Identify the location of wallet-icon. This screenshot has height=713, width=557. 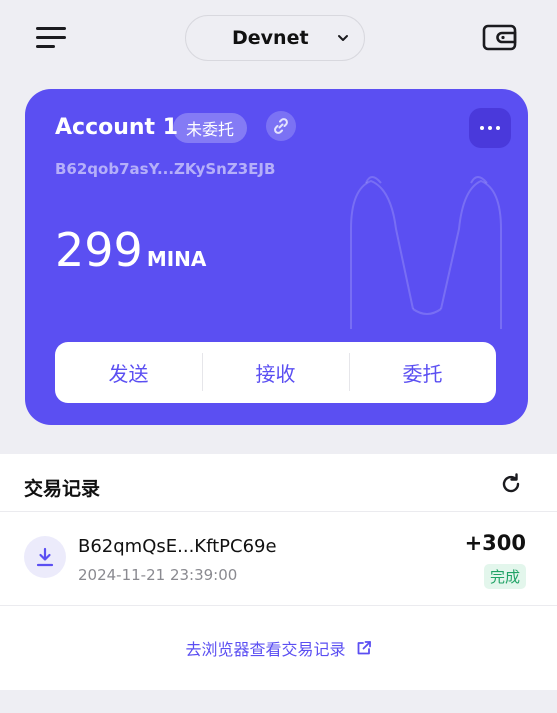
(499, 37).